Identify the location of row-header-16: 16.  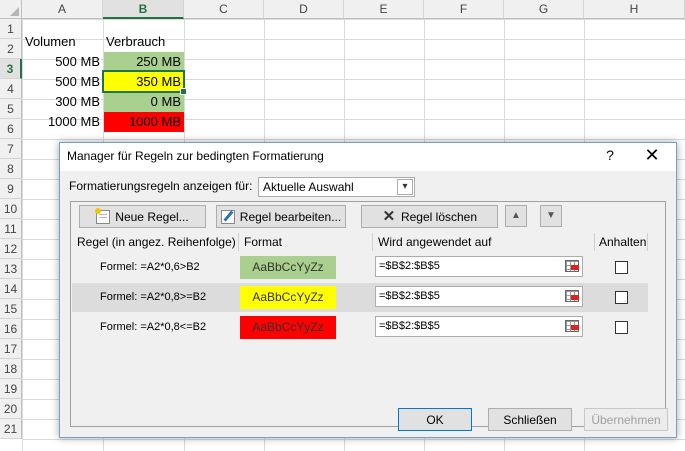
(11, 329).